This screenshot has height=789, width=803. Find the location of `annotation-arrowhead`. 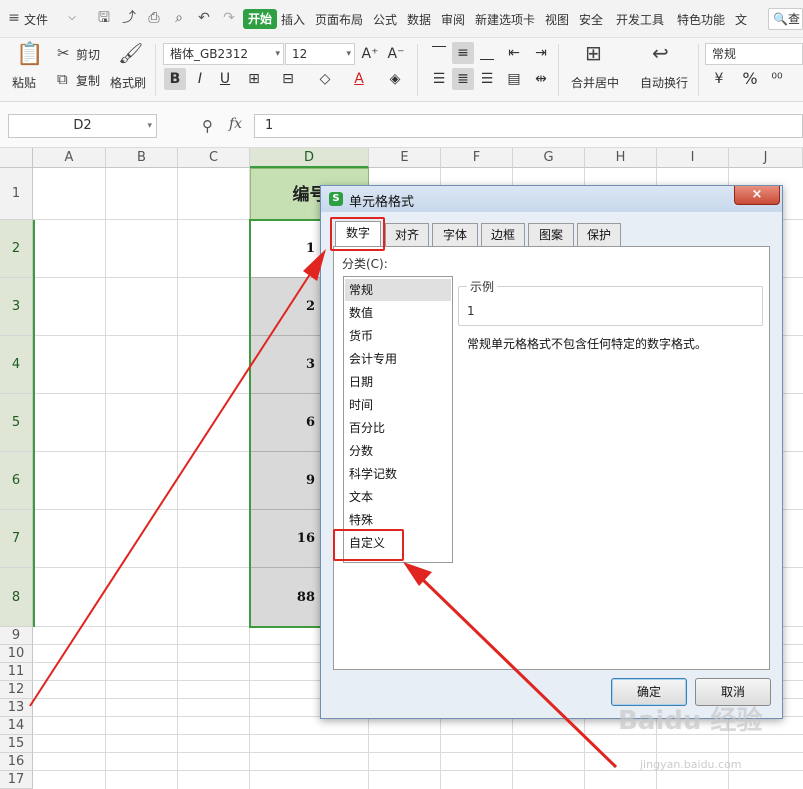

annotation-arrowhead is located at coordinates (314, 265).